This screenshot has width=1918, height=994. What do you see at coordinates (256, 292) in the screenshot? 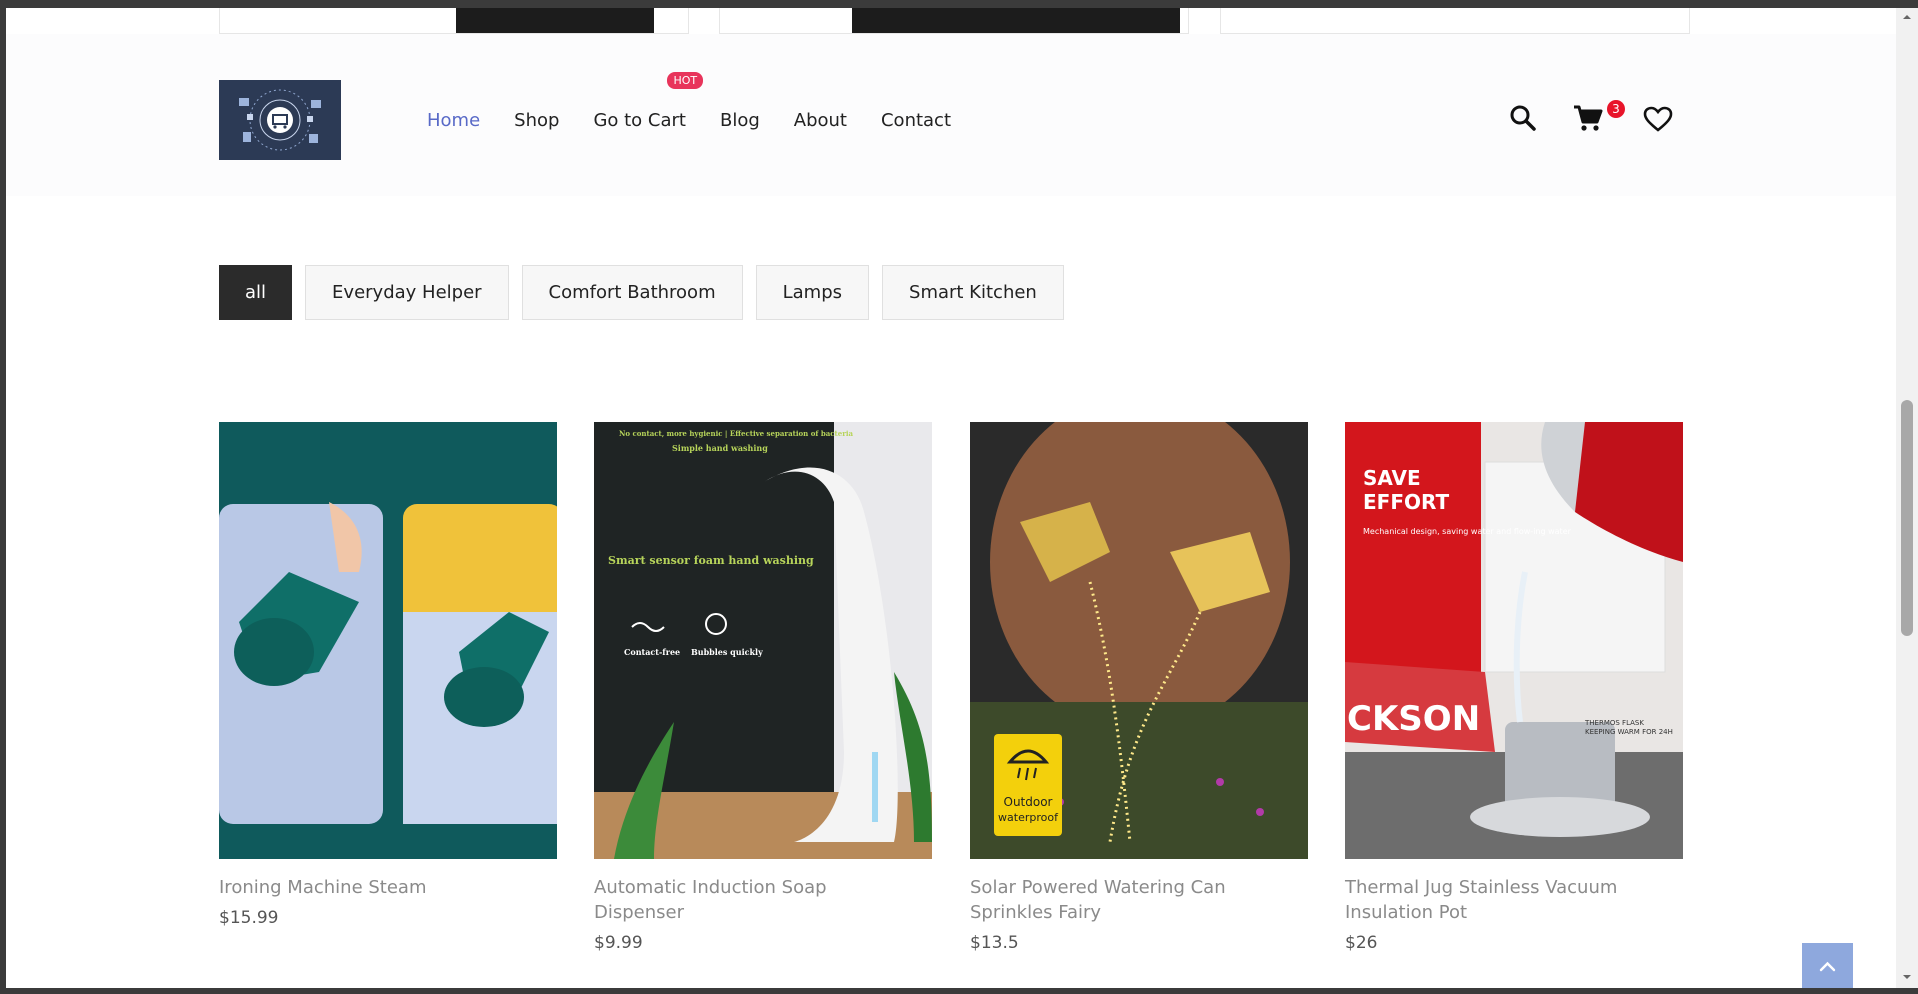
I see `filter-all: all` at bounding box center [256, 292].